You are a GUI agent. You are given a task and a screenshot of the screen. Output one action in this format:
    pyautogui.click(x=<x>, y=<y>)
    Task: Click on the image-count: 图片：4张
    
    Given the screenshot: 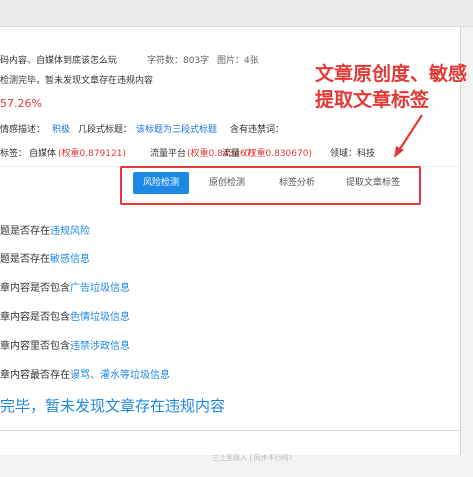 What is the action you would take?
    pyautogui.click(x=238, y=61)
    